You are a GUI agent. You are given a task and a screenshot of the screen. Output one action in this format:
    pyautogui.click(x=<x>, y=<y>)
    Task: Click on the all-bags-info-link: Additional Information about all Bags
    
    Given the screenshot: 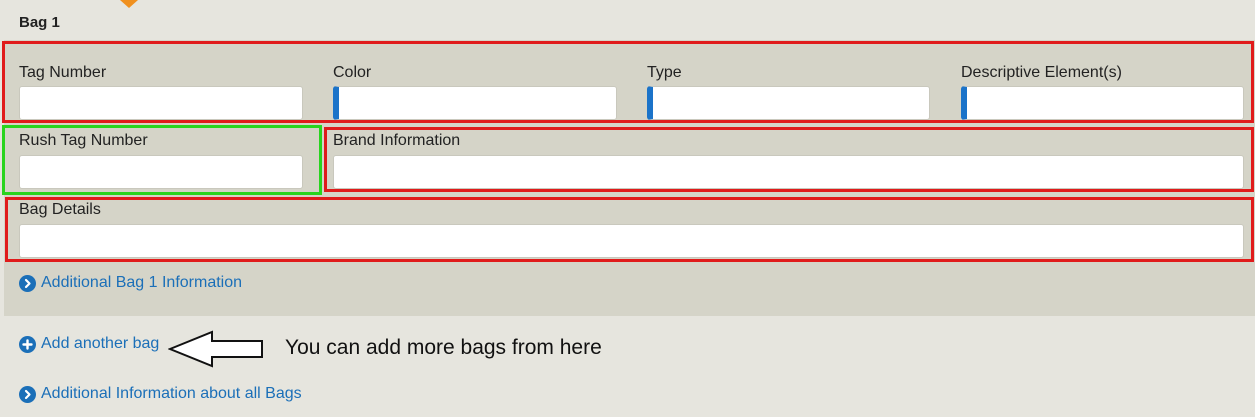 What is the action you would take?
    pyautogui.click(x=160, y=394)
    